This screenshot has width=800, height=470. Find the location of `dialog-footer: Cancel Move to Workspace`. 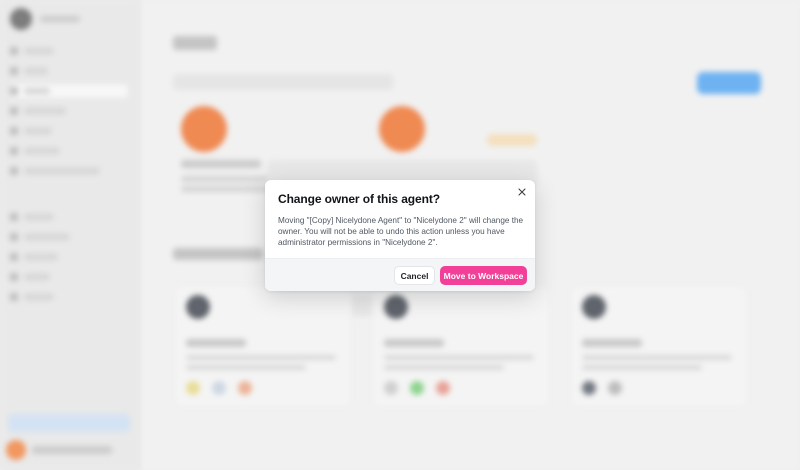

dialog-footer: Cancel Move to Workspace is located at coordinates (400, 274).